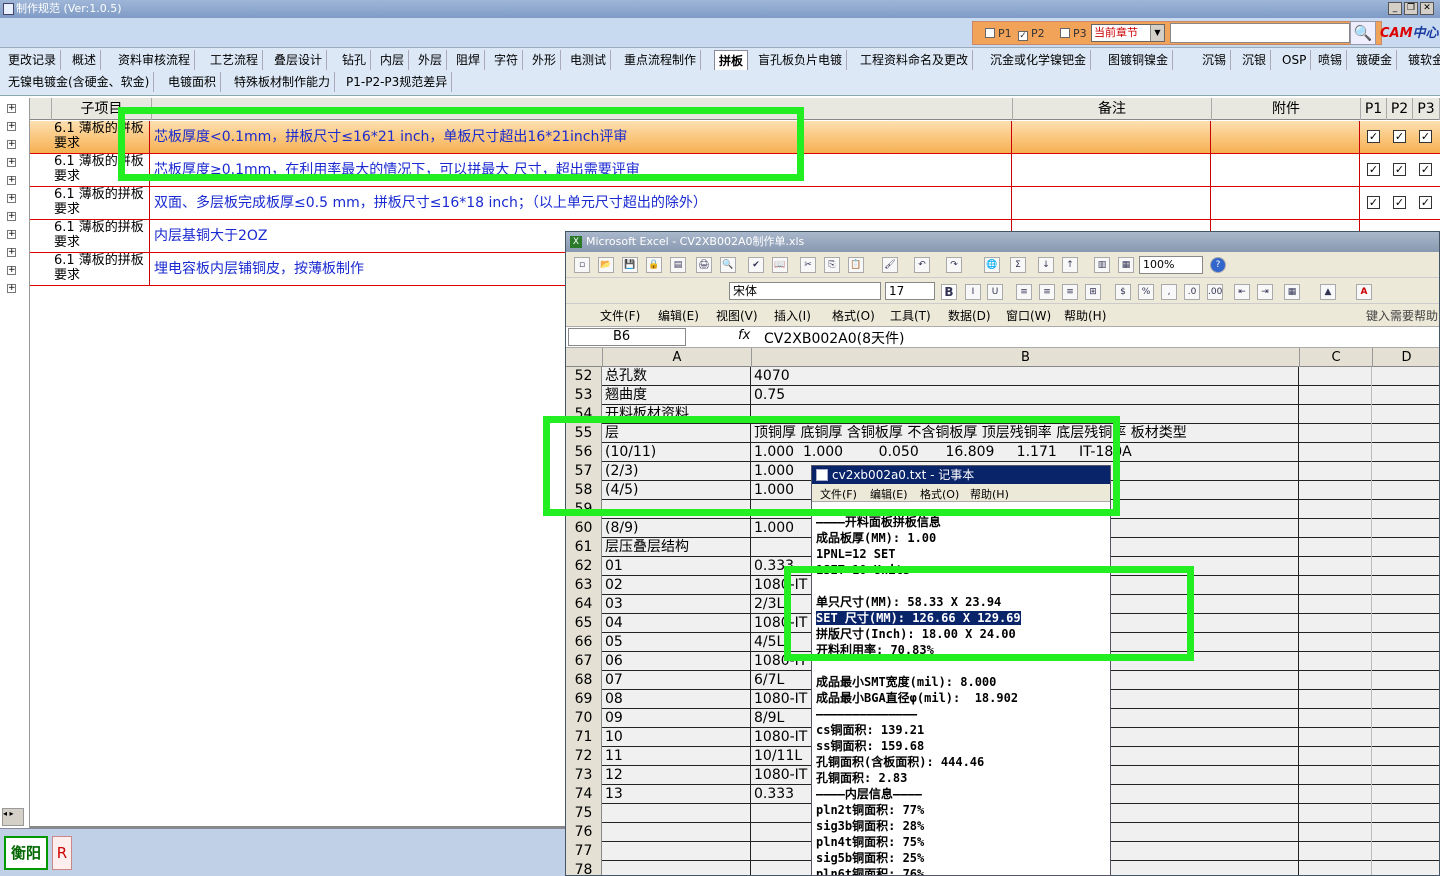 The image size is (1440, 876). What do you see at coordinates (1422, 60) in the screenshot?
I see `tab-23: 镀软金` at bounding box center [1422, 60].